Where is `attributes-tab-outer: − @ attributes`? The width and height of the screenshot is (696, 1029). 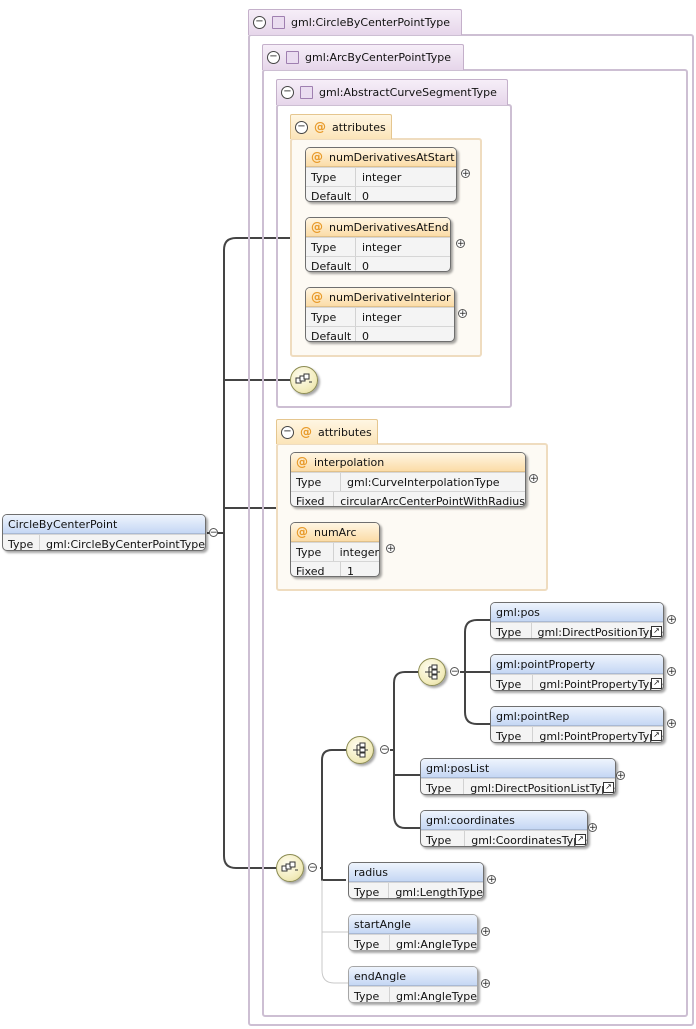
attributes-tab-outer: − @ attributes is located at coordinates (327, 431).